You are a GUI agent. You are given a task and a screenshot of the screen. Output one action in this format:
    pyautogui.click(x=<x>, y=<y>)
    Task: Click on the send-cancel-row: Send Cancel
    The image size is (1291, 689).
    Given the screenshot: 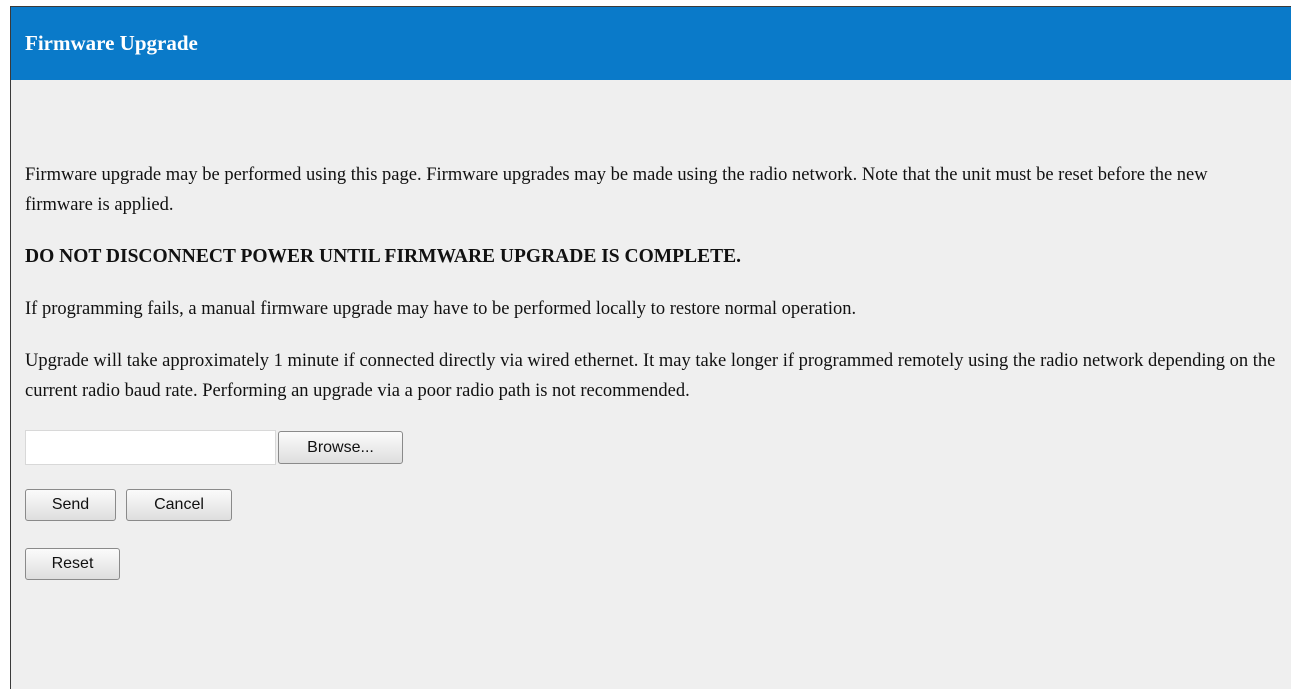 What is the action you would take?
    pyautogui.click(x=651, y=504)
    